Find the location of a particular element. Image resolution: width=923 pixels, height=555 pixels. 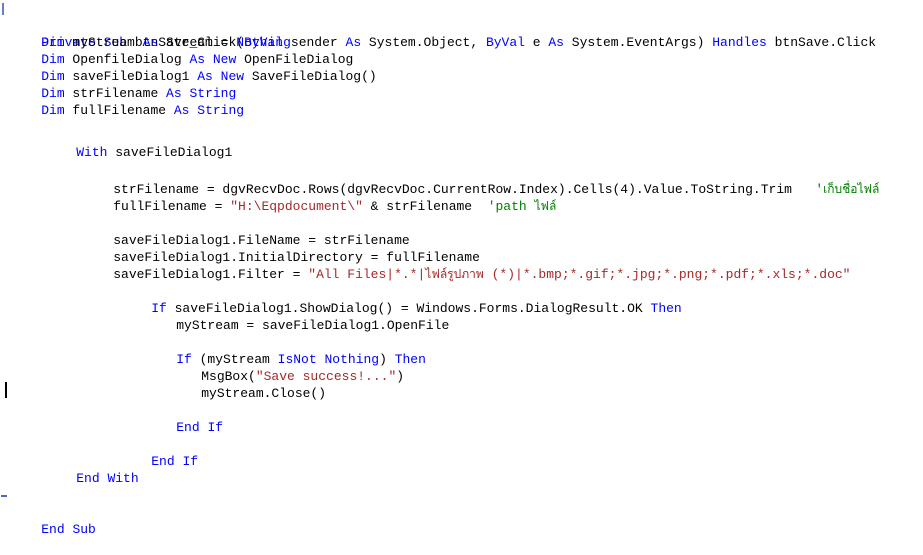

code-line: Dim OpenfileDialog As New OpenFileDialog is located at coordinates (461, 50).